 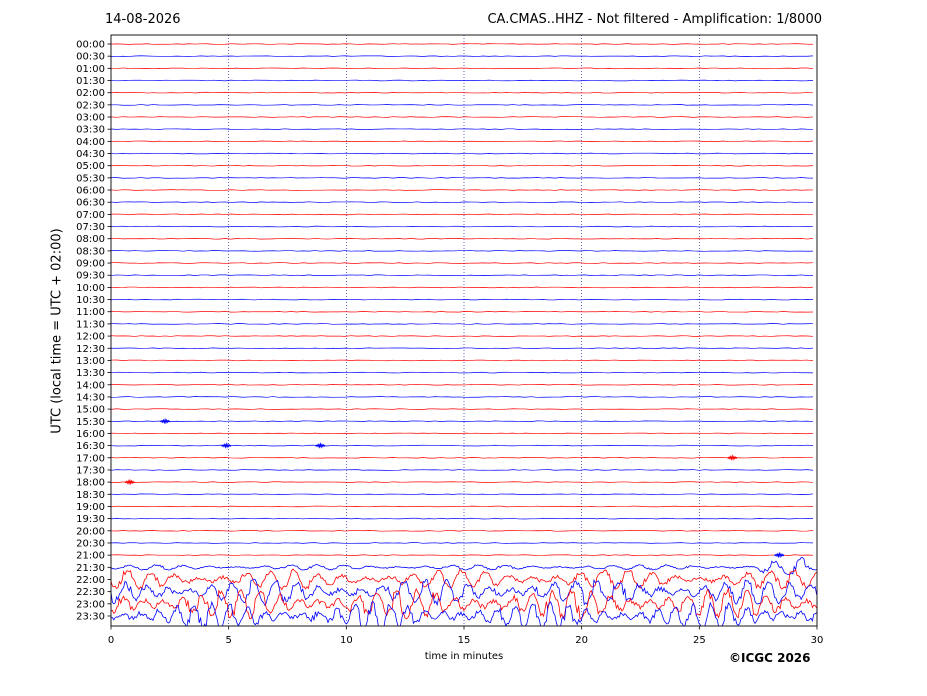 I want to click on y-tick-label: 21:00, so click(x=90, y=556).